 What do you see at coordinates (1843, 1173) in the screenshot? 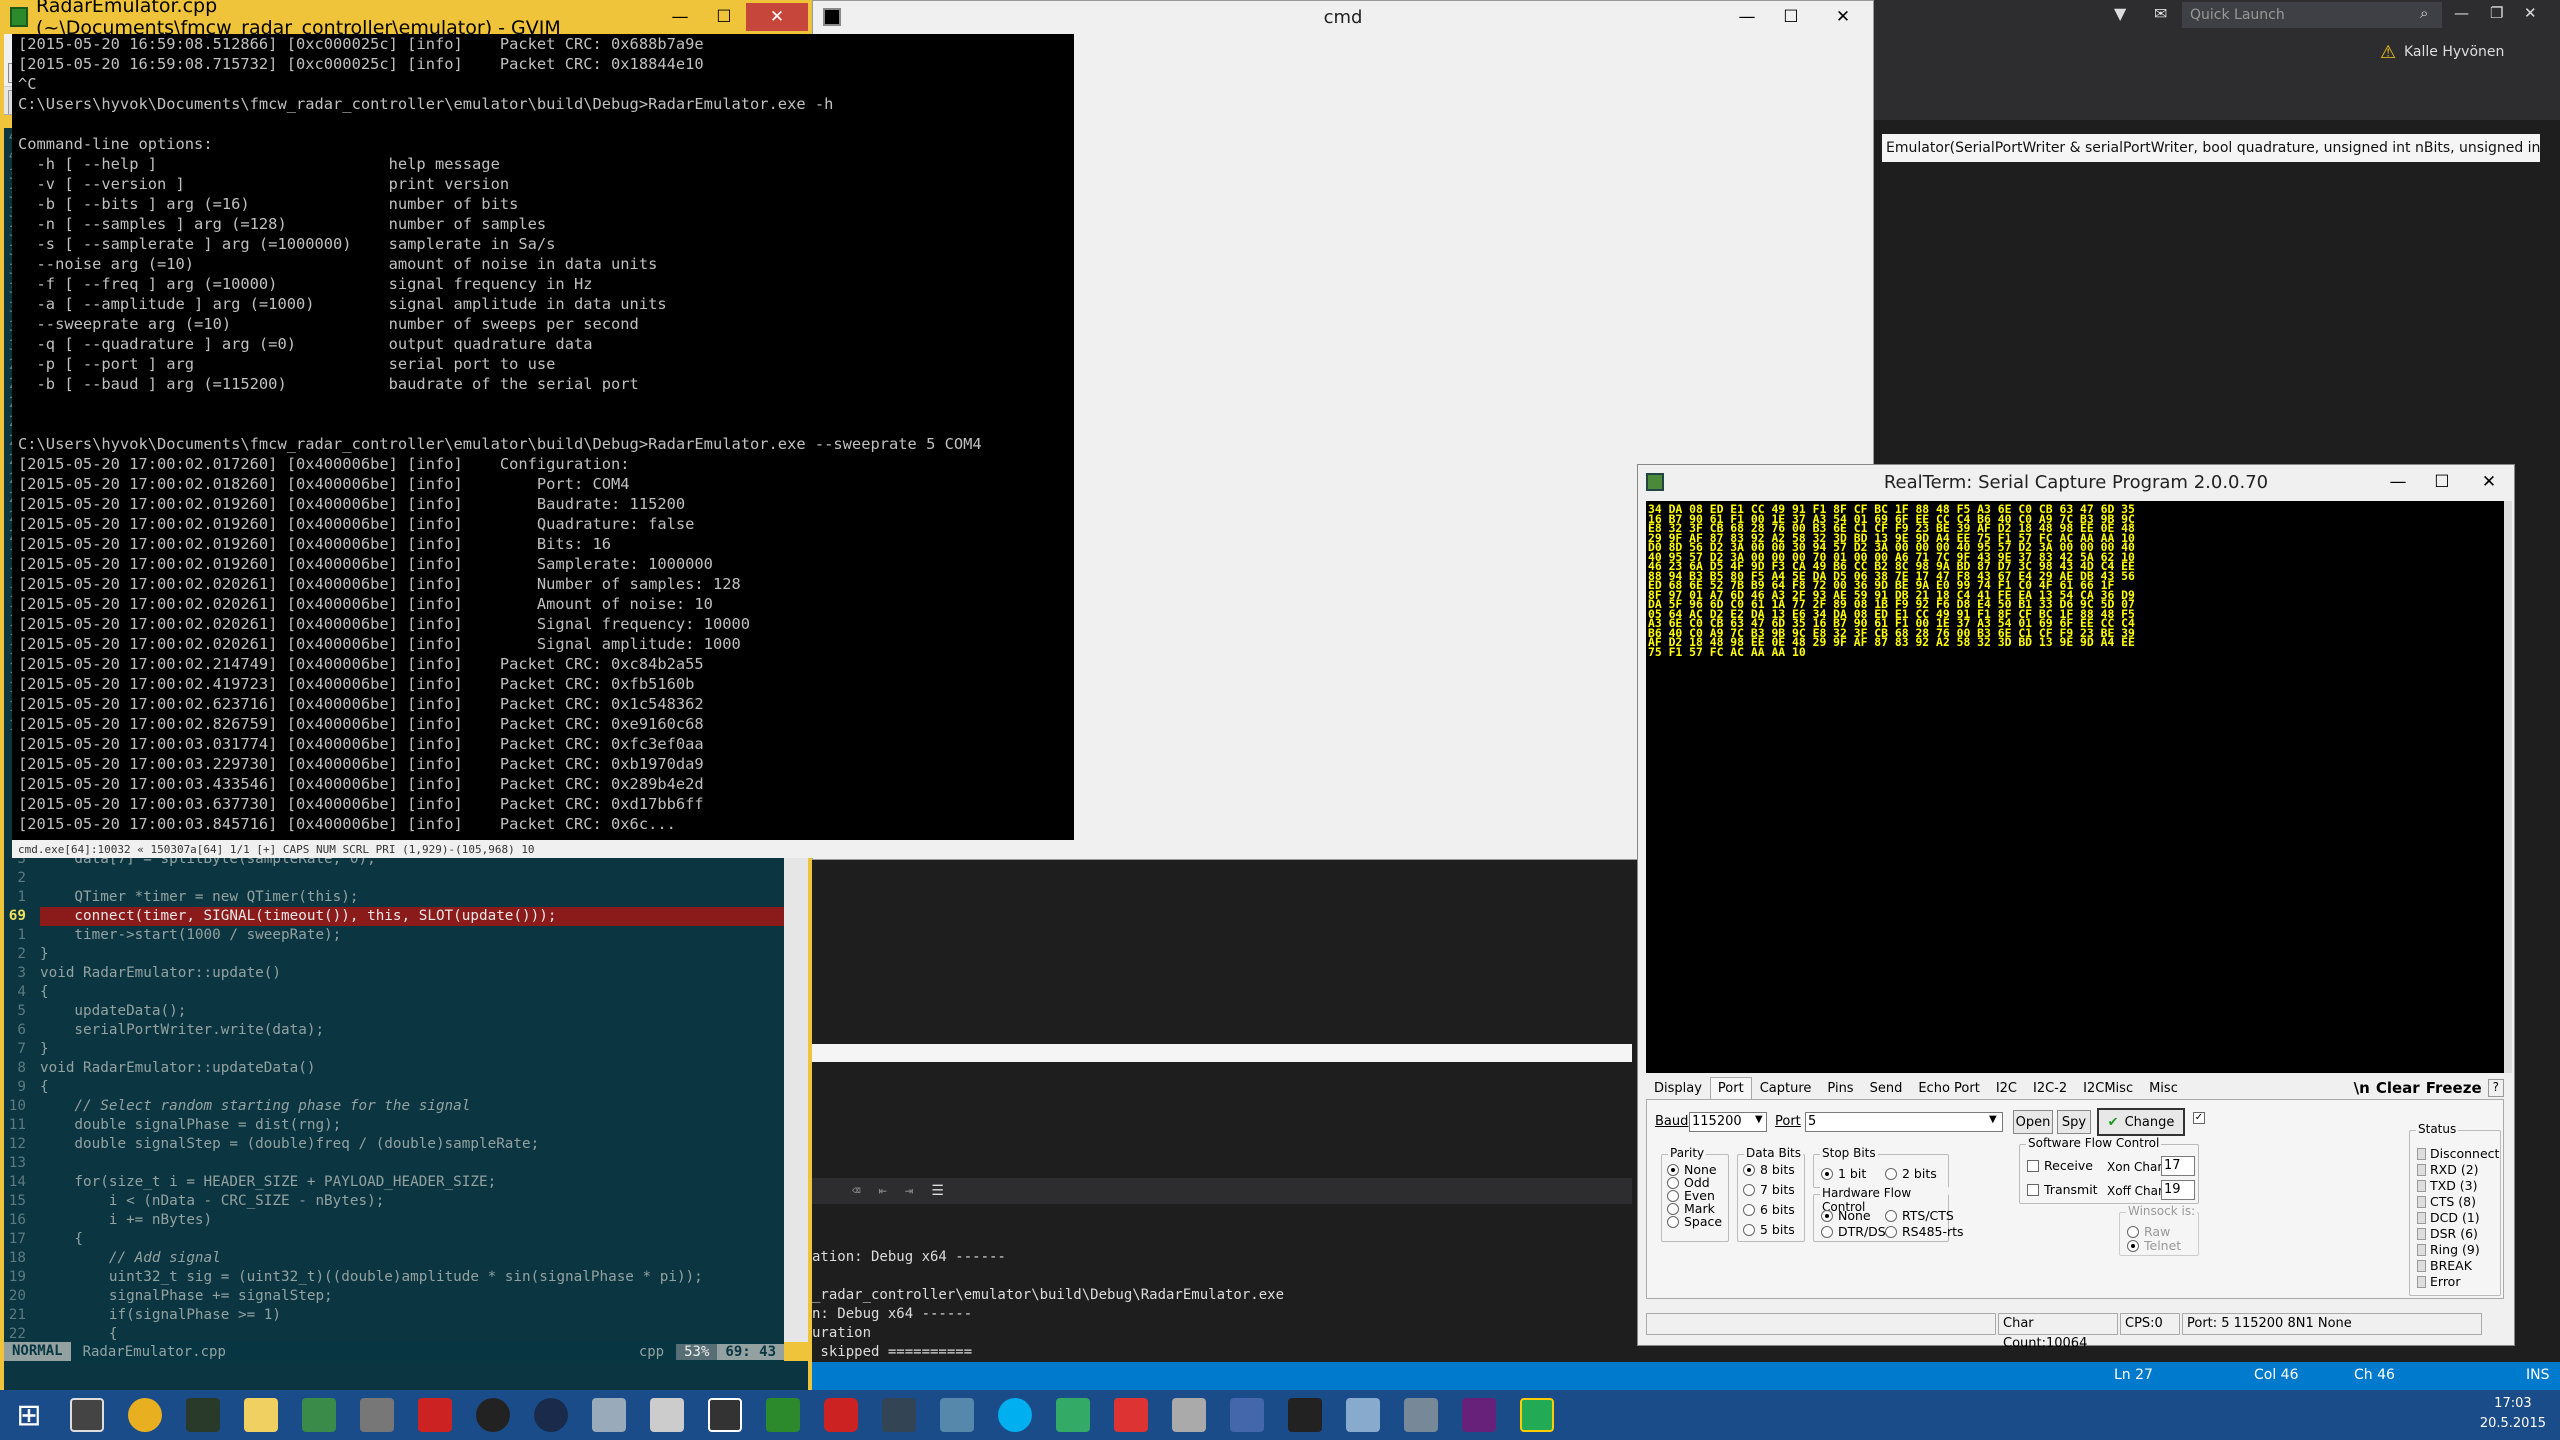
I see `stopbits-1-radio: 1 bit` at bounding box center [1843, 1173].